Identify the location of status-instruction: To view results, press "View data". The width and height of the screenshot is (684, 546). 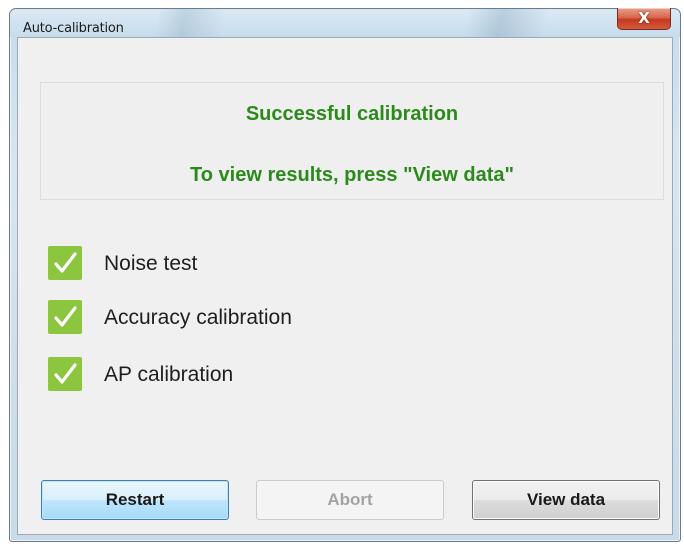
(352, 175).